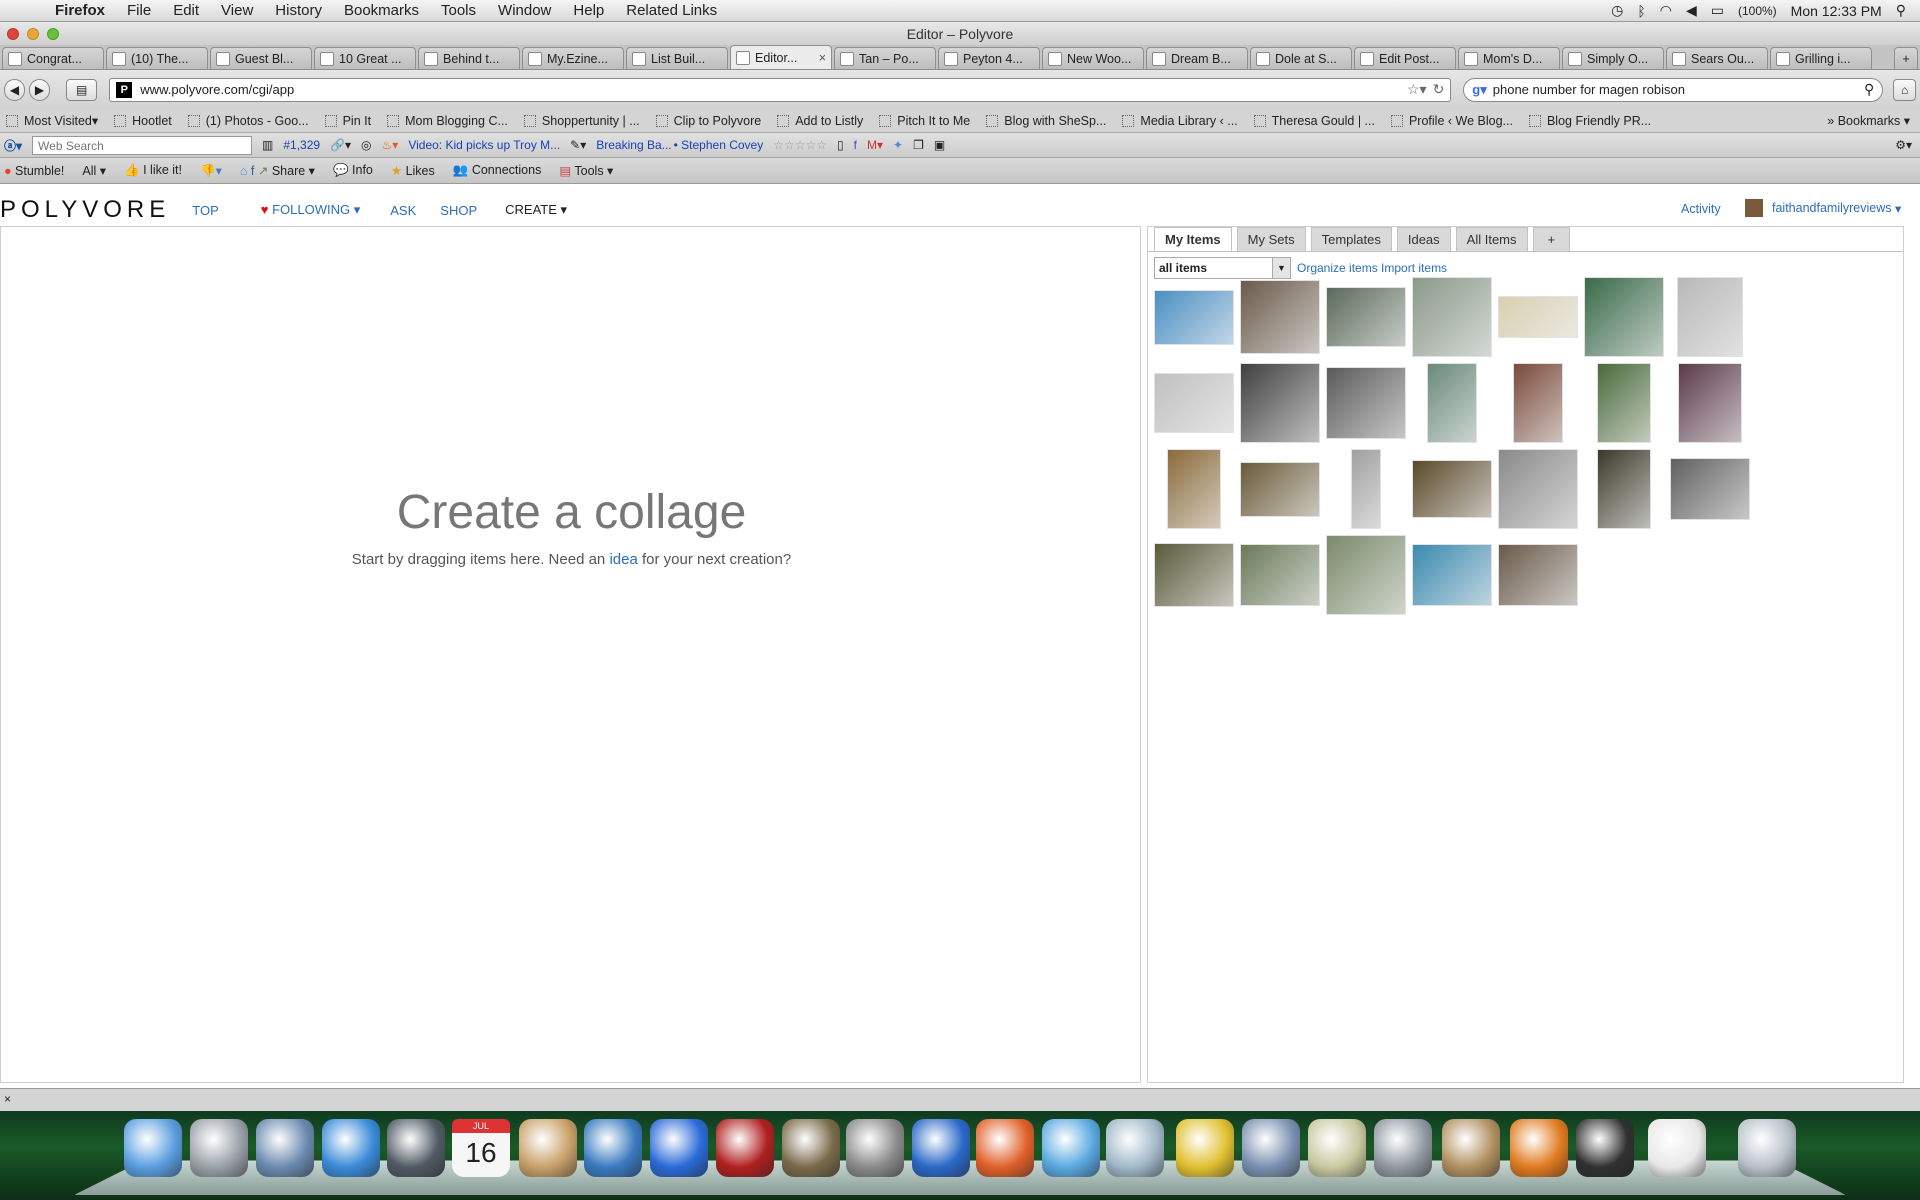 This screenshot has height=1200, width=1920. I want to click on item-thumbnail-grill-cover, so click(1452, 489).